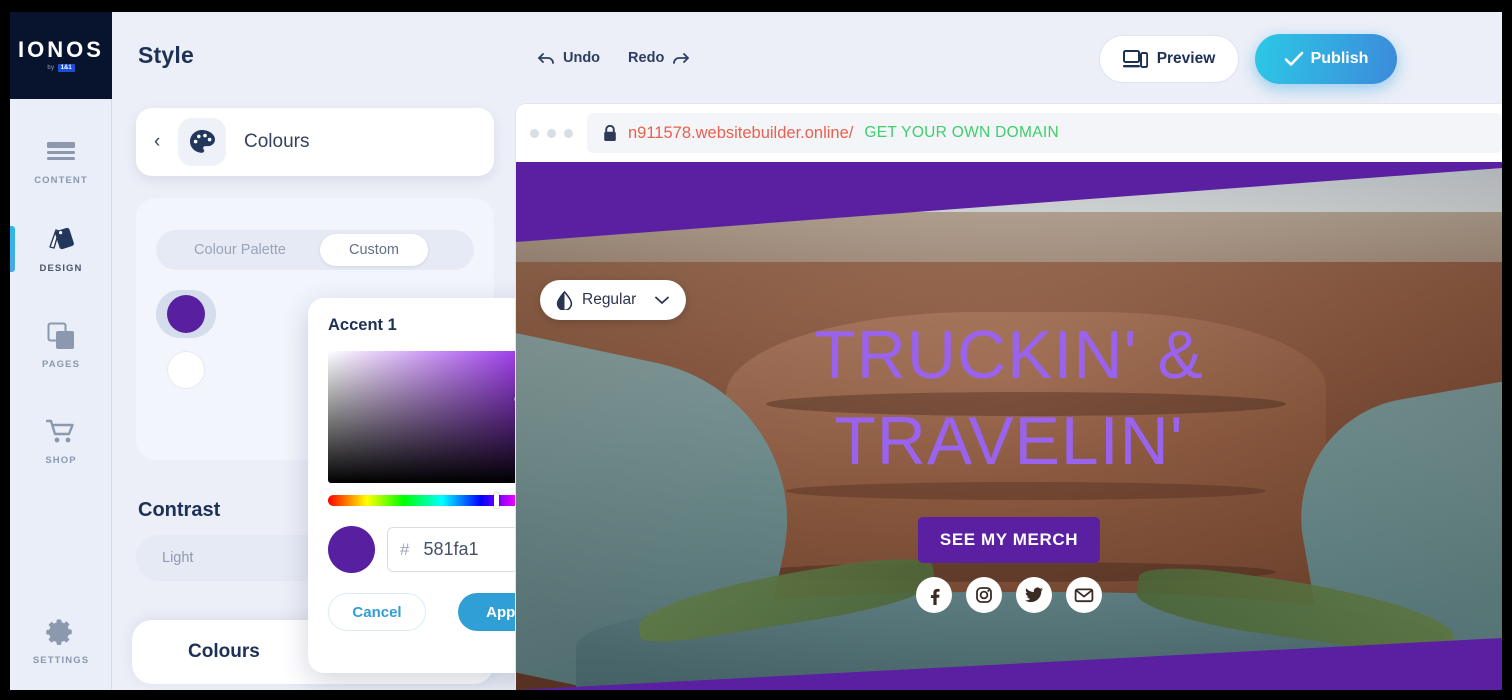  What do you see at coordinates (61, 432) in the screenshot?
I see `shop-icon` at bounding box center [61, 432].